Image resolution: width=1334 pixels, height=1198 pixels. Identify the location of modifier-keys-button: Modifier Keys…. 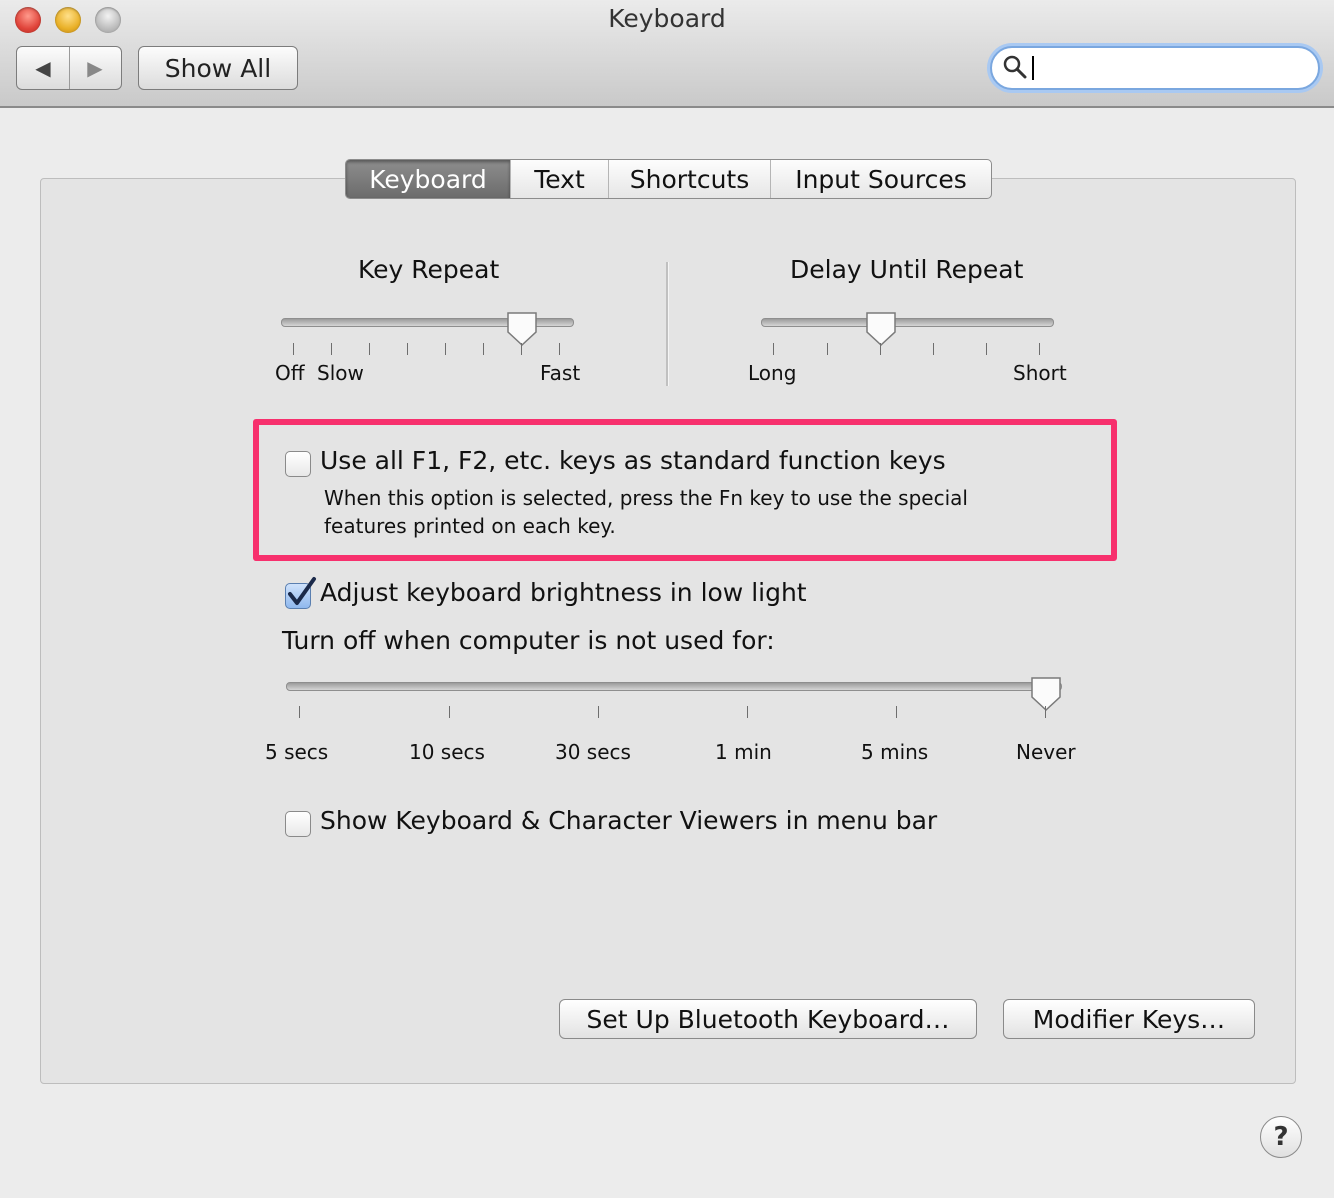
(1129, 1019).